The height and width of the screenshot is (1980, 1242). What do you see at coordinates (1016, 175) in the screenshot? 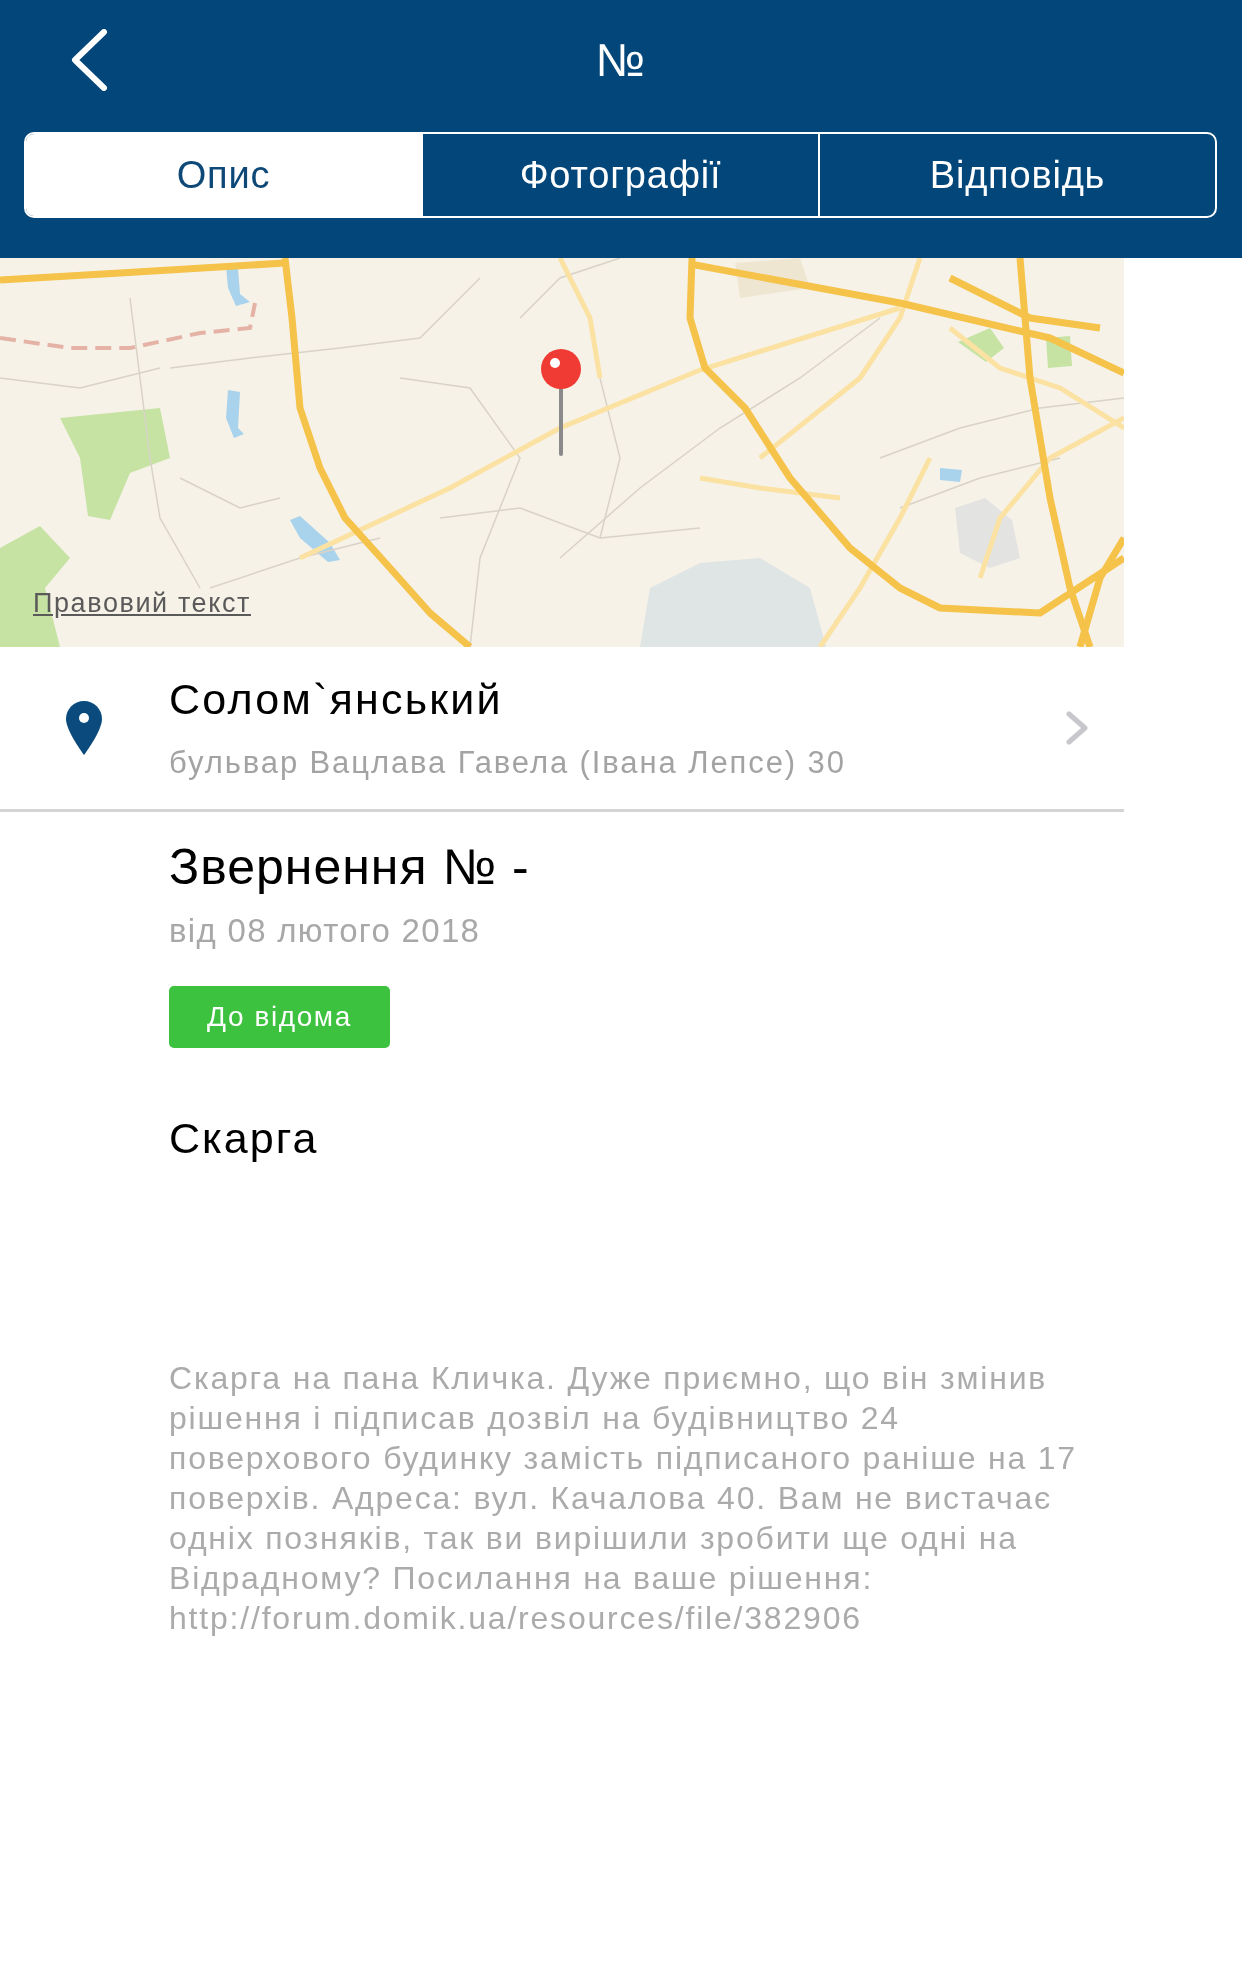
I see `tab: Відповідь` at bounding box center [1016, 175].